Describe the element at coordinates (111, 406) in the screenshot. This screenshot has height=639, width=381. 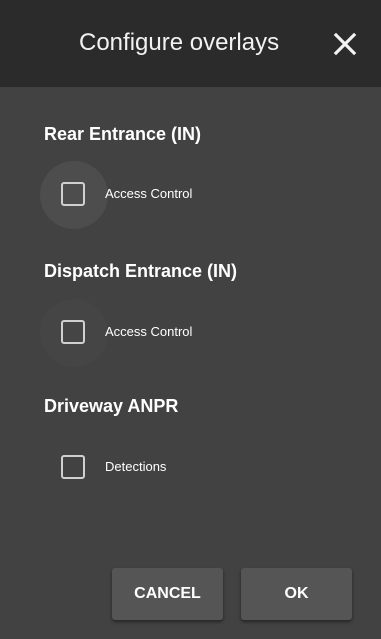
I see `section-heading-driveway-anpr: Driveway ANPR` at that location.